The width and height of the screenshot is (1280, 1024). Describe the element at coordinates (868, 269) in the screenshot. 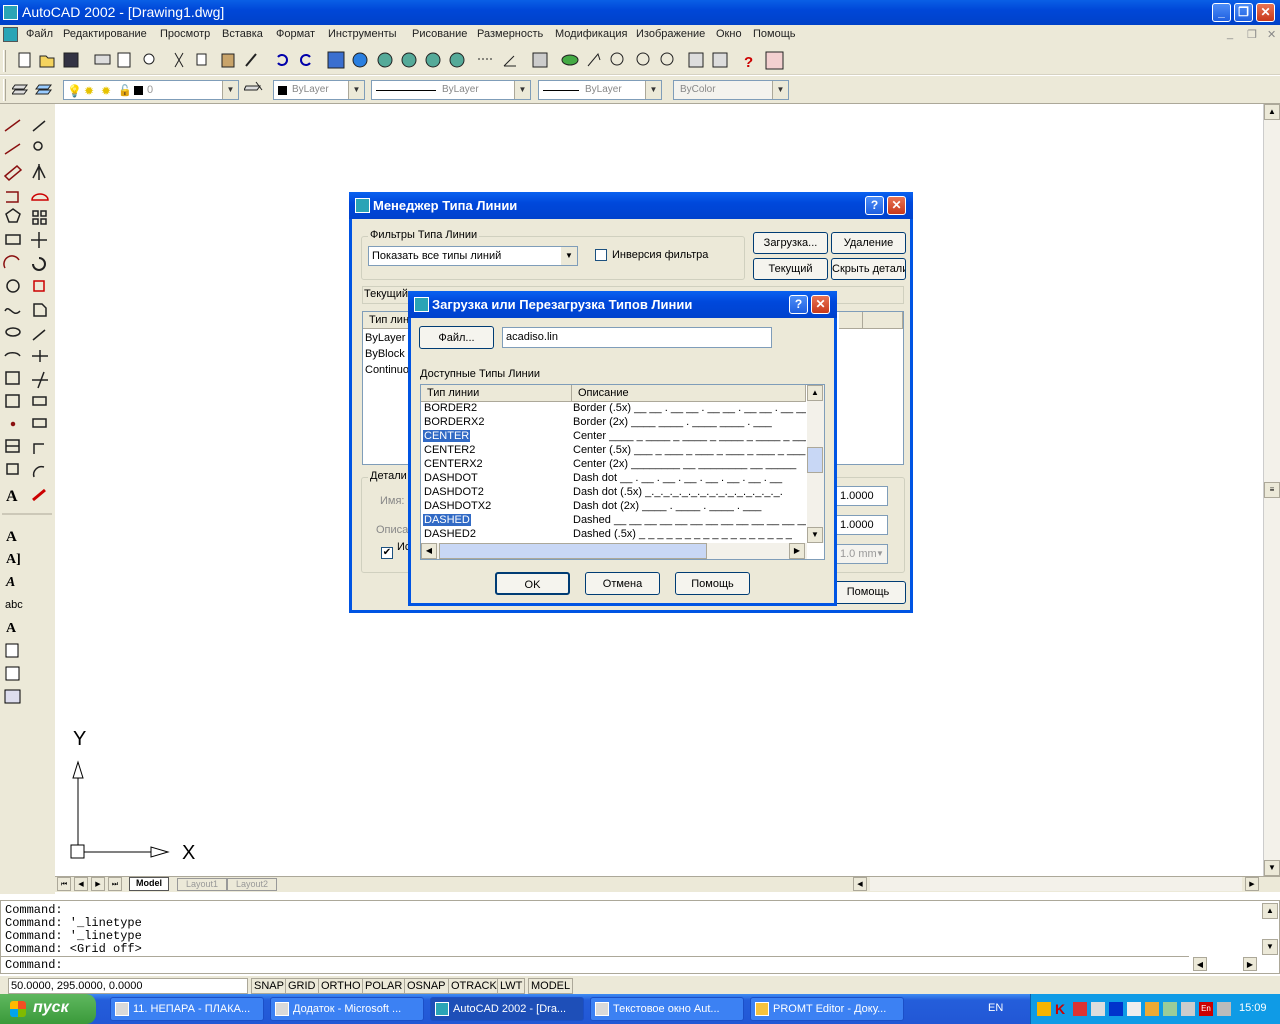

I see `hide-details-button: Скрыть детали` at that location.